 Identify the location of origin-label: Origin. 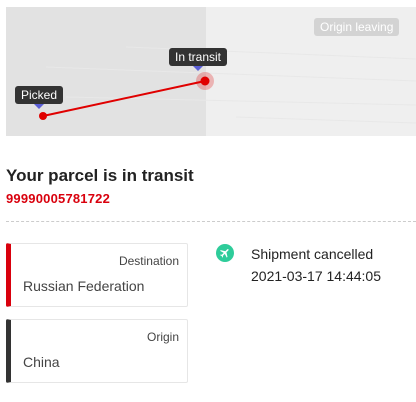
(162, 337).